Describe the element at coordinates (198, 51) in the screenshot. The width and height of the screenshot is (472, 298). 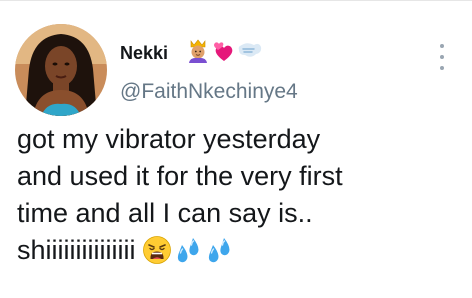
I see `prince-emoji` at that location.